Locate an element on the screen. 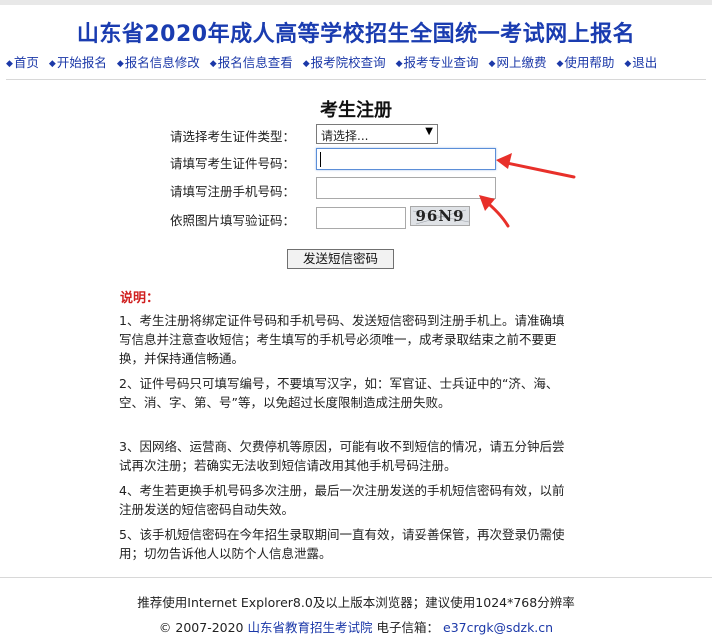  copyright-text: © 2007-2020 is located at coordinates (201, 627).